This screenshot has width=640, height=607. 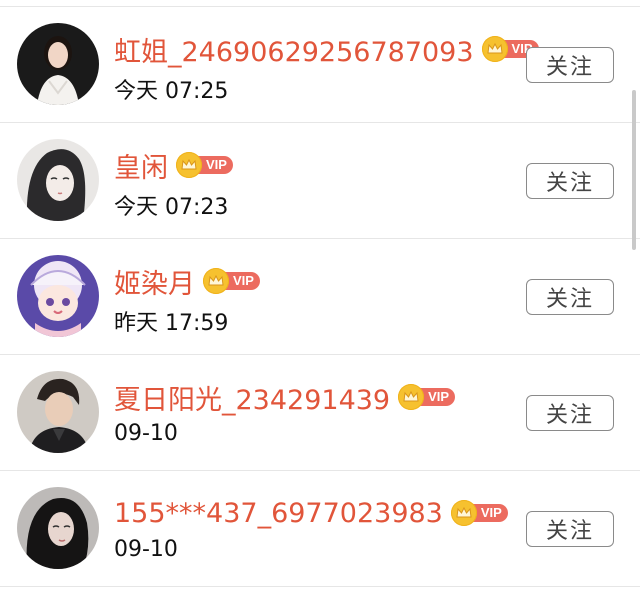 I want to click on avatar-anime-girl-purple-hat-icon, so click(x=58, y=296).